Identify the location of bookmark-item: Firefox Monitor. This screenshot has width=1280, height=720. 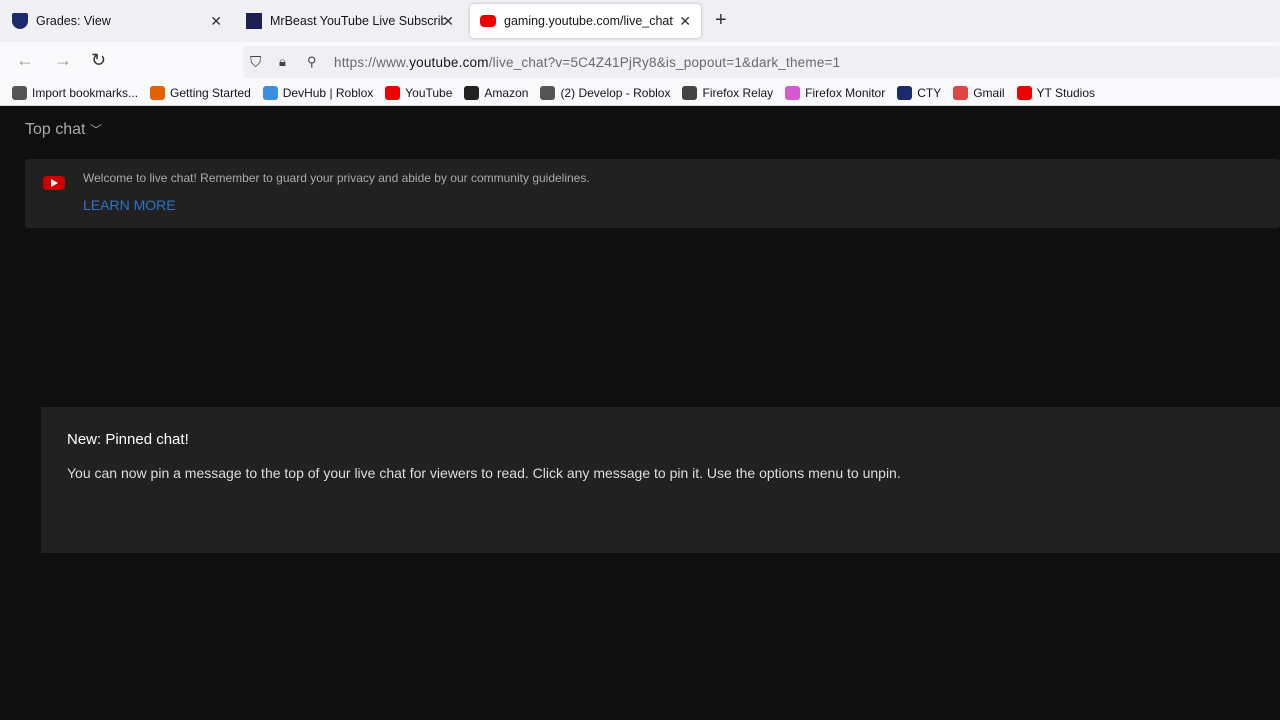
(835, 92).